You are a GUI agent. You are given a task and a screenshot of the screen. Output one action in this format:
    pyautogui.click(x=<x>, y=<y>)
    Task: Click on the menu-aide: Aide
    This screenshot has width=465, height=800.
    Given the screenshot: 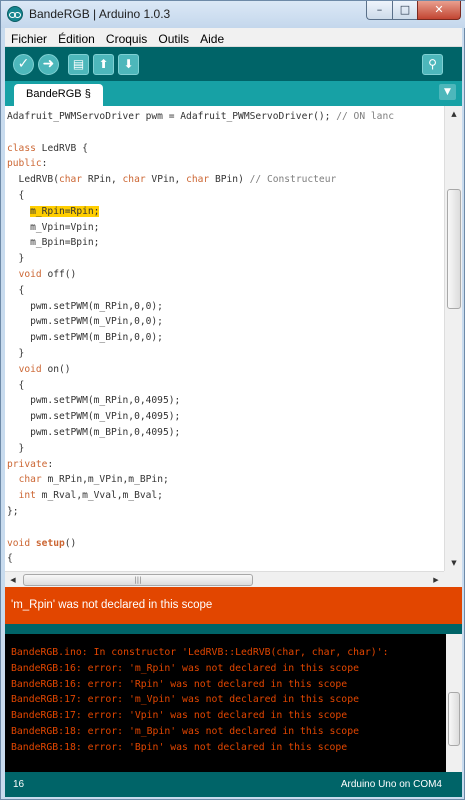 What is the action you would take?
    pyautogui.click(x=209, y=38)
    